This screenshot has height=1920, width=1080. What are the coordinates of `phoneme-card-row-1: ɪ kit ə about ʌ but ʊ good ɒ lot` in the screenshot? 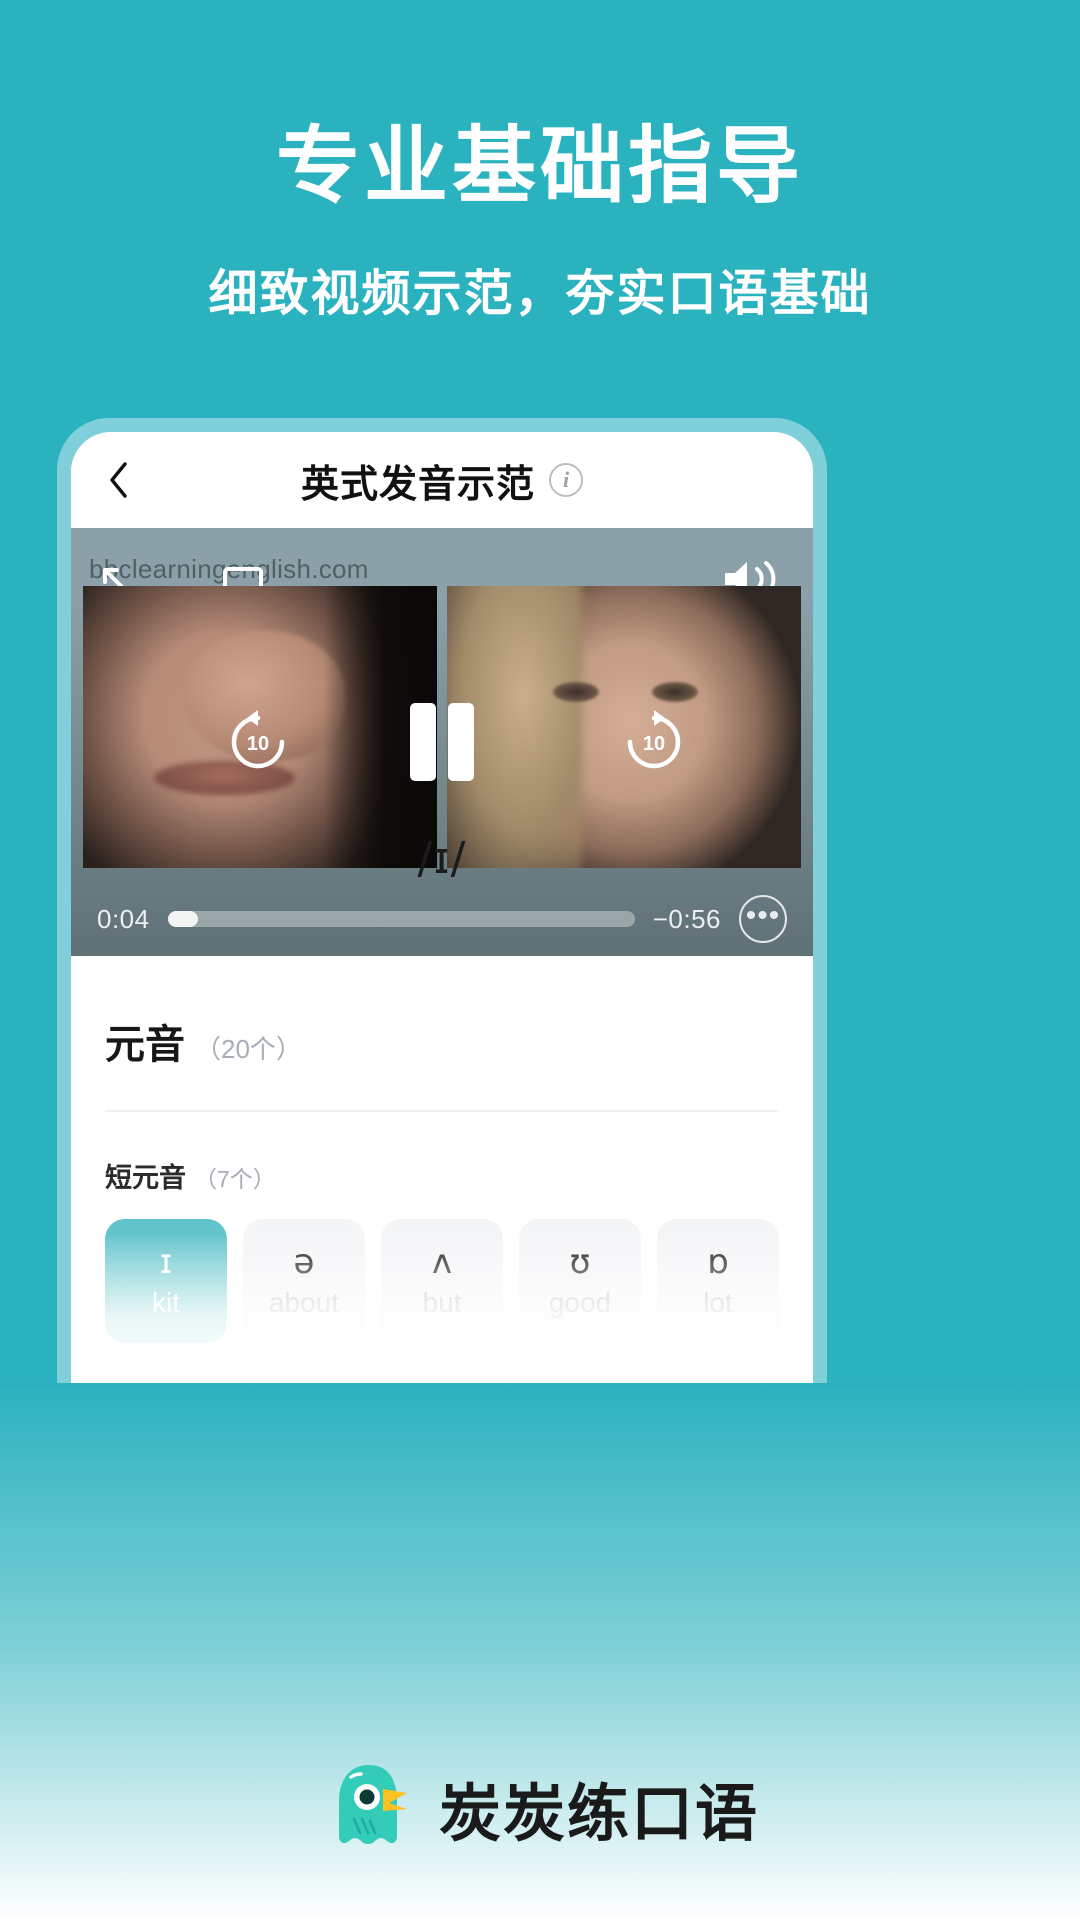 It's located at (442, 1281).